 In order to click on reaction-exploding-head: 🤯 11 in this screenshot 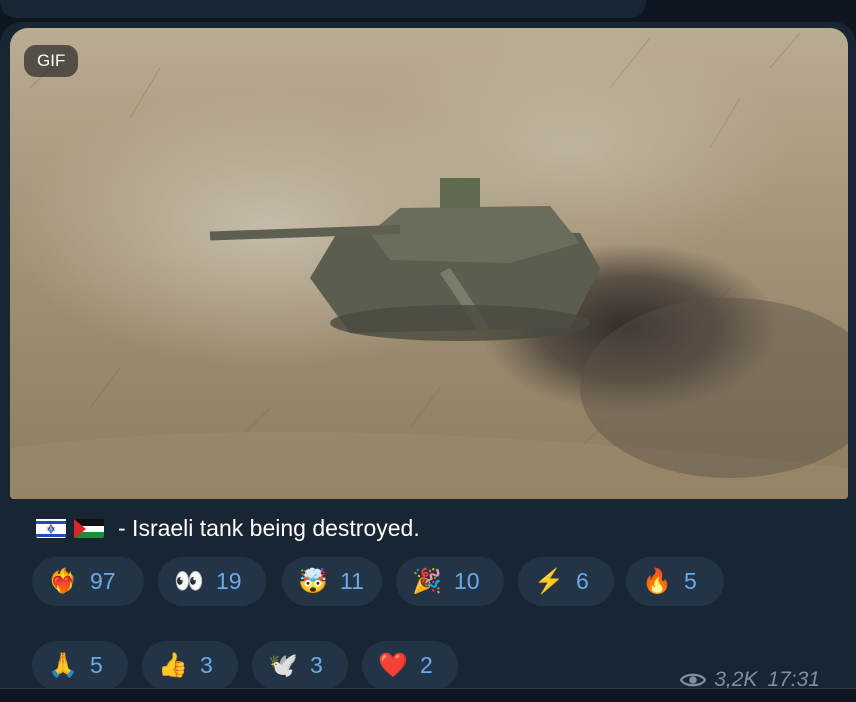, I will do `click(332, 581)`.